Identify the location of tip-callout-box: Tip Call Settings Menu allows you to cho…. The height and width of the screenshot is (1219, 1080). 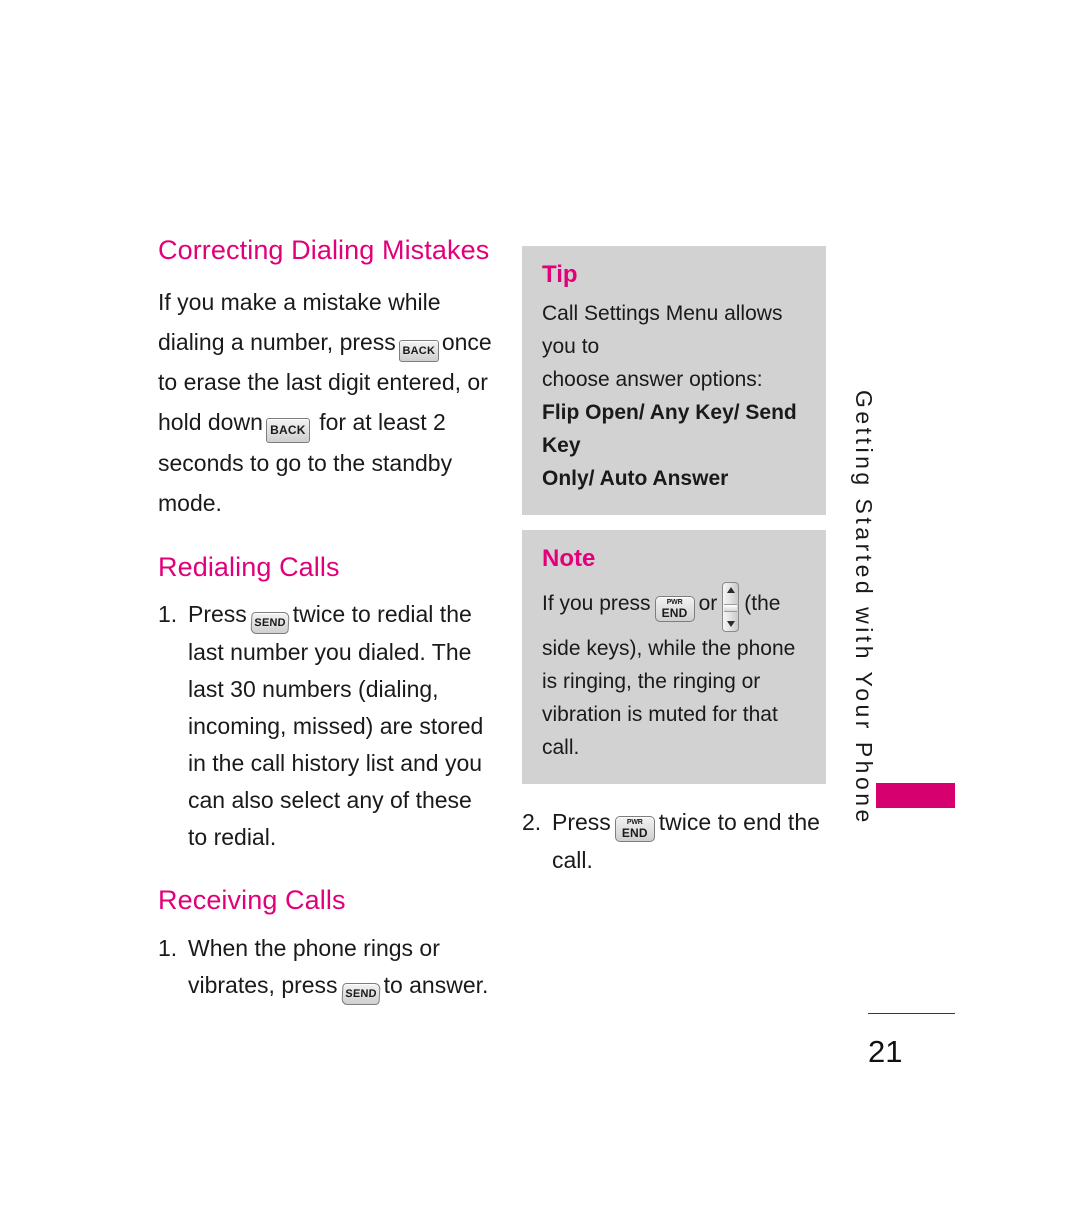
(674, 381).